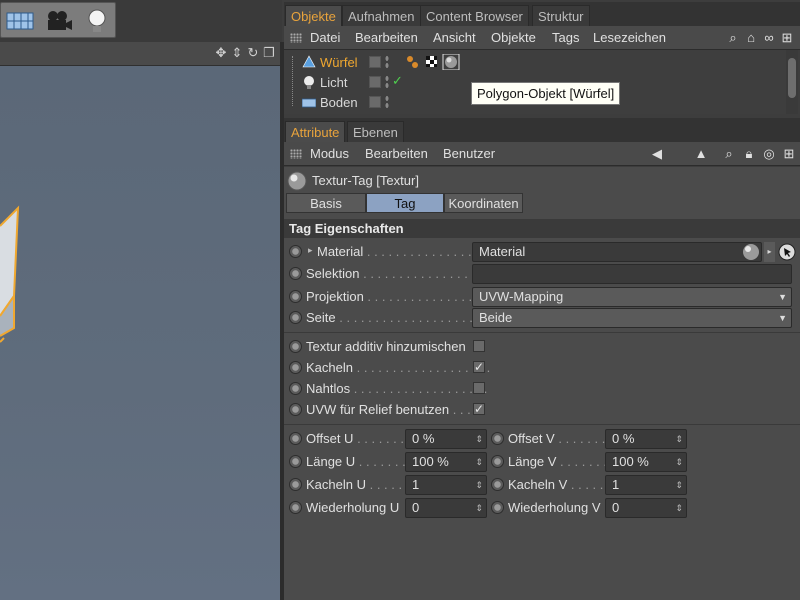 This screenshot has width=800, height=600. Describe the element at coordinates (474, 15) in the screenshot. I see `tab-content-browser: Content Browser` at that location.